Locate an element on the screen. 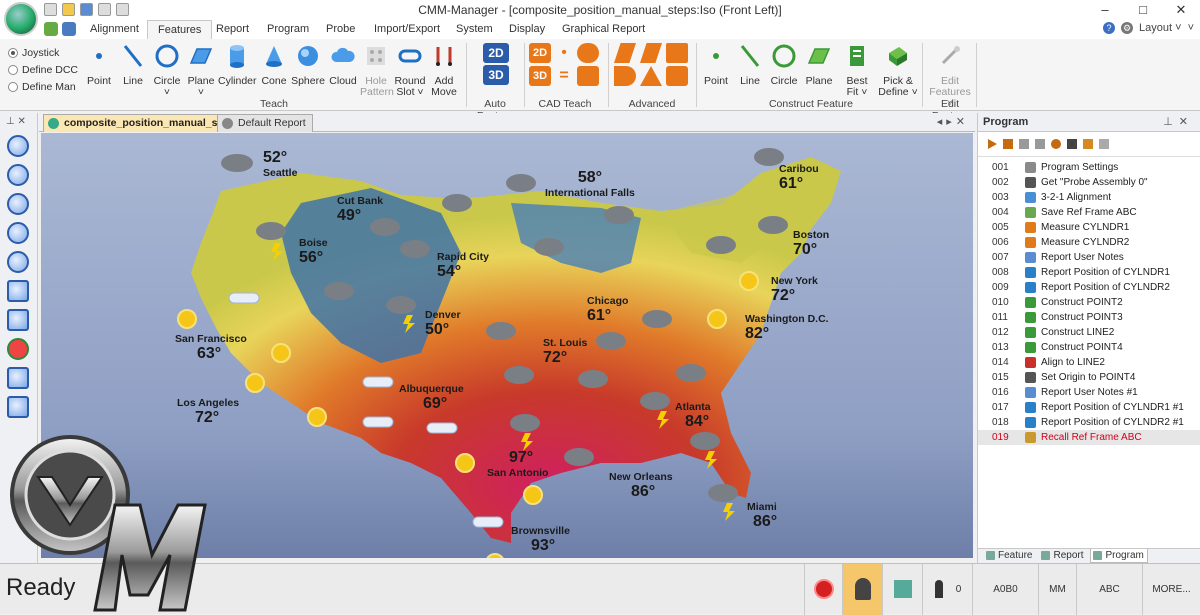  tab-feature: Feature is located at coordinates (1009, 556).